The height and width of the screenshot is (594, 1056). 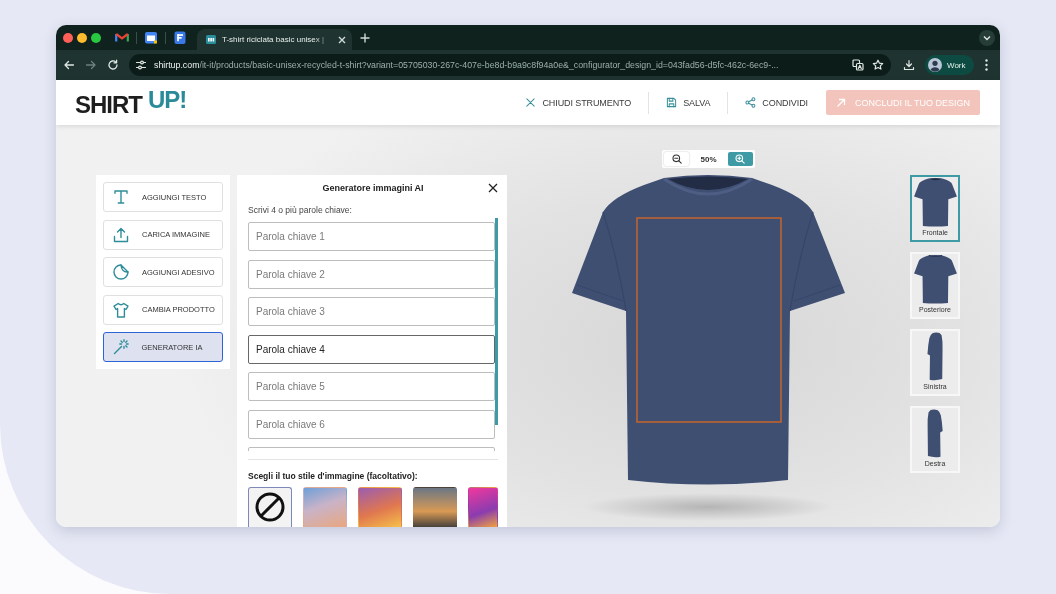 What do you see at coordinates (121, 197) in the screenshot?
I see `letter-t-icon` at bounding box center [121, 197].